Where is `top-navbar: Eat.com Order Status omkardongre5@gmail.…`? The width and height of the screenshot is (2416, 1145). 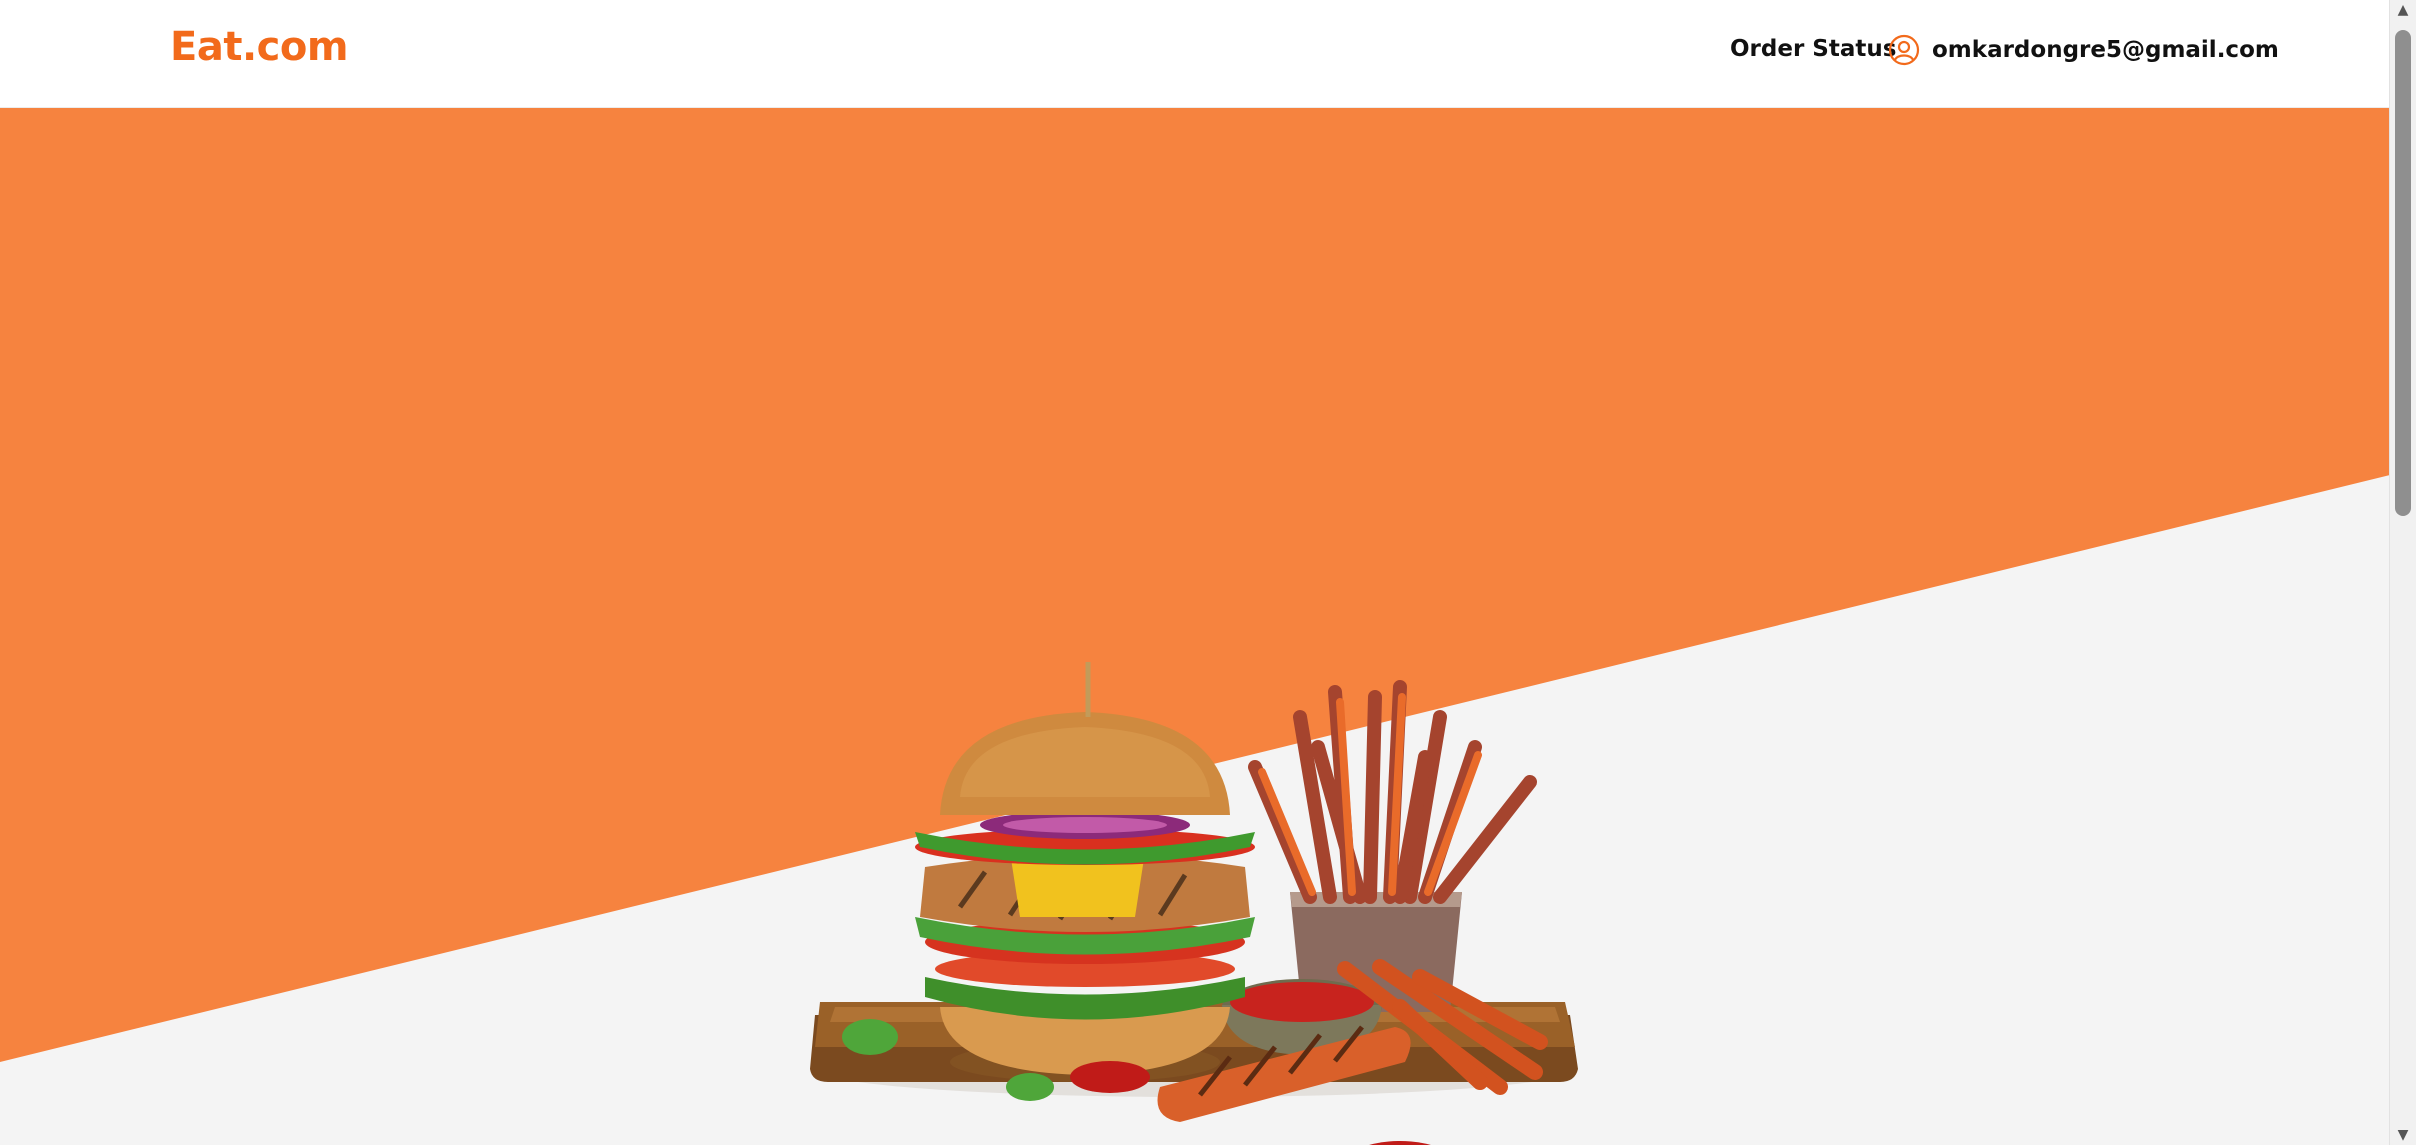
top-navbar: Eat.com Order Status omkardongre5@gmail.… is located at coordinates (1195, 54).